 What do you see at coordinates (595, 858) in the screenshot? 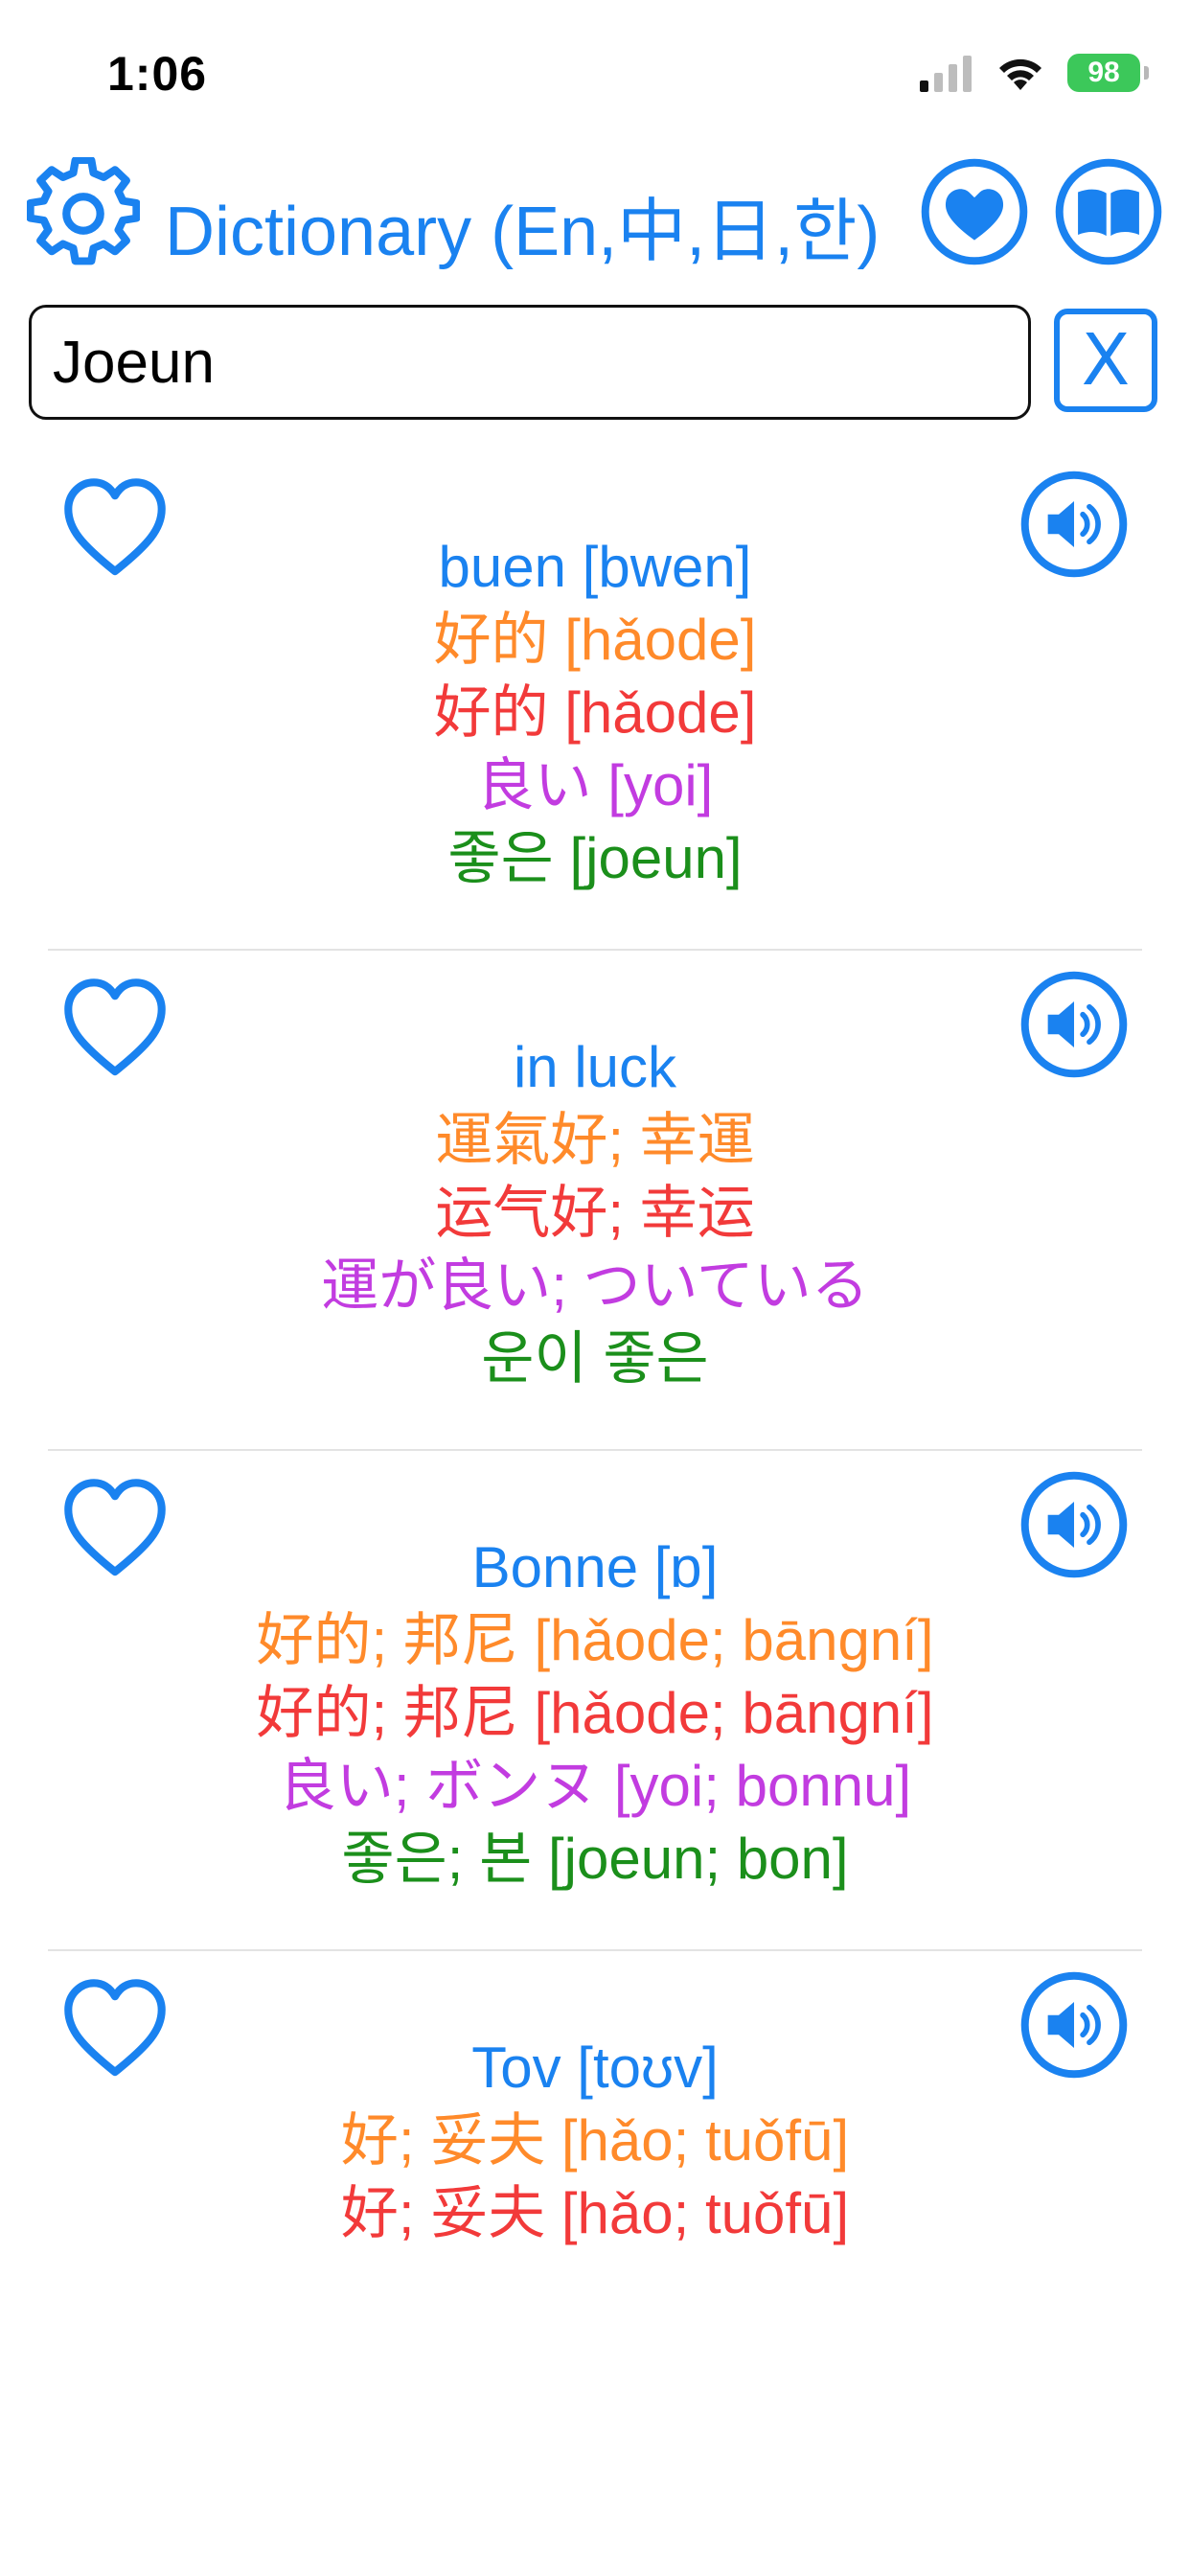
I see `korean-translation: 좋은 [joeun]` at bounding box center [595, 858].